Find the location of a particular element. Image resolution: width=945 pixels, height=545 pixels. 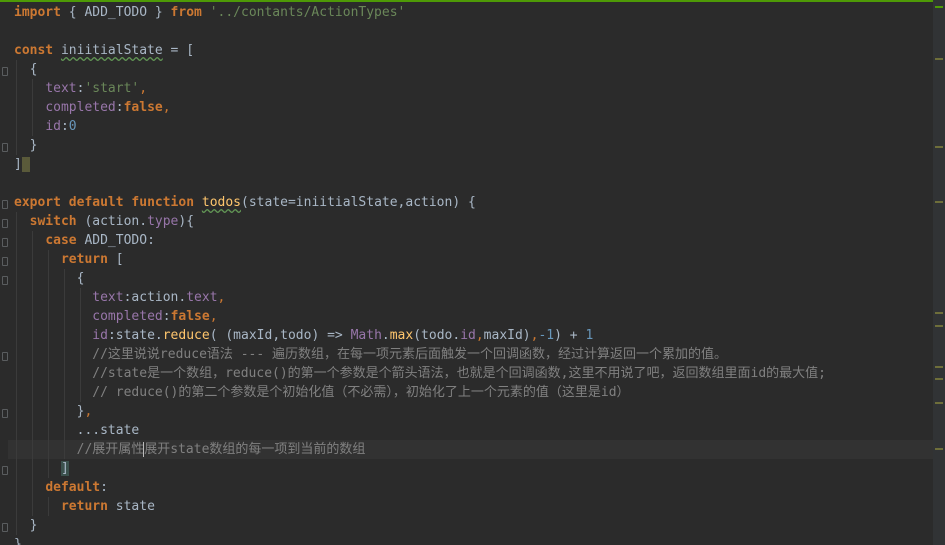

function-name: todos is located at coordinates (221, 202).